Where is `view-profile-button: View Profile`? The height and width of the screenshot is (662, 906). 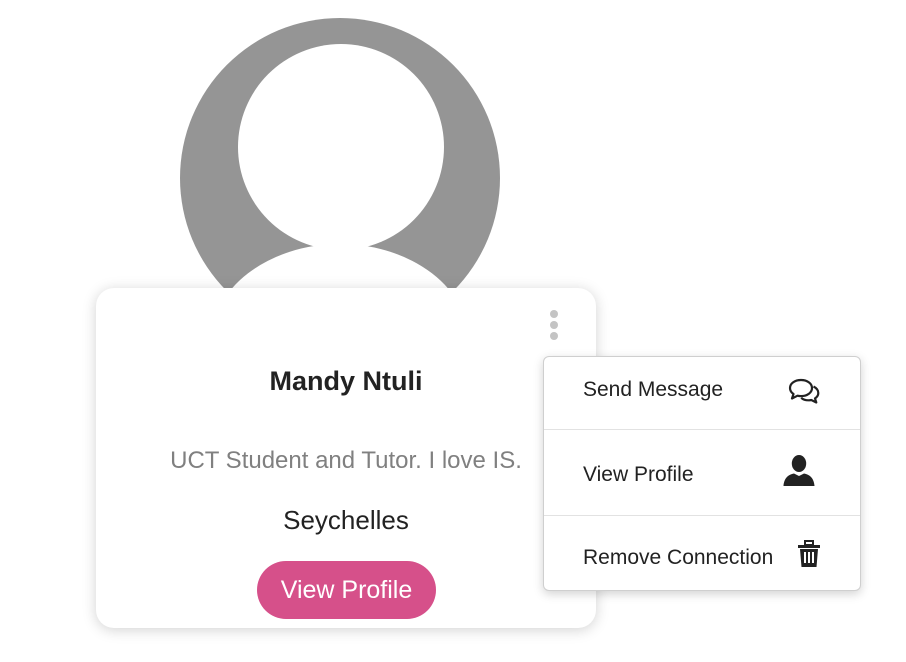 view-profile-button: View Profile is located at coordinates (346, 590).